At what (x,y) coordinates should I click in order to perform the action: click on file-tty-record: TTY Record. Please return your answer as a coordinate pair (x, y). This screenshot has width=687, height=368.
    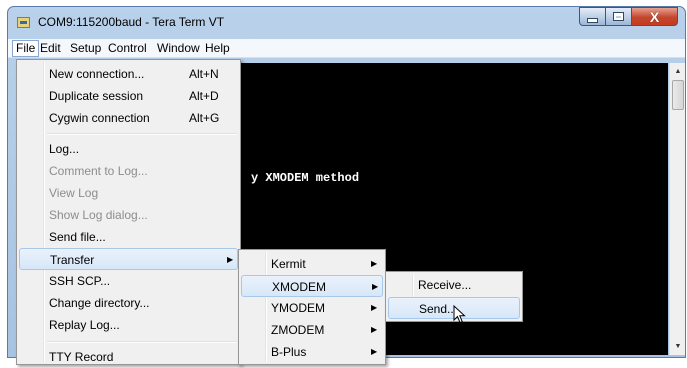
    Looking at the image, I should click on (128, 357).